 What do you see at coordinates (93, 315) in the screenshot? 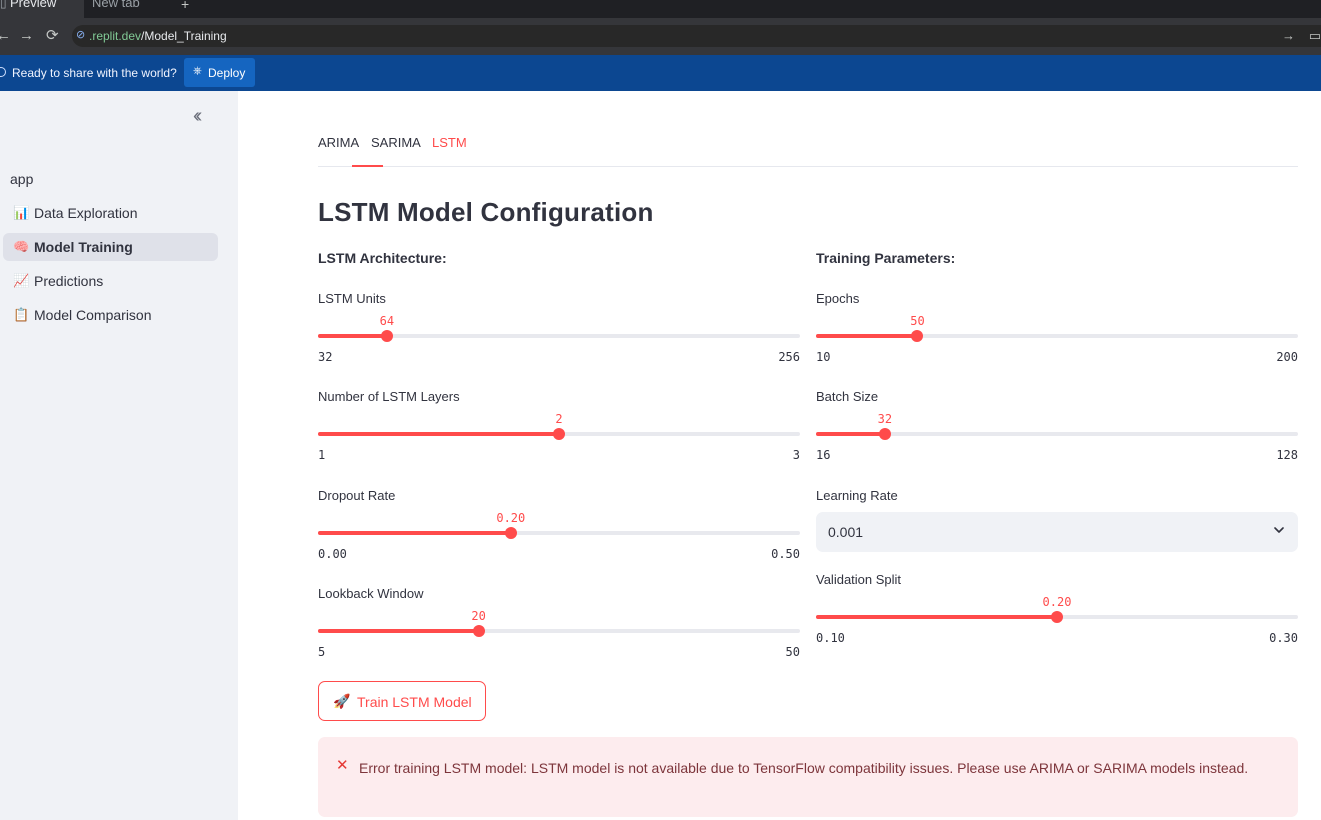
I see `sidebar-item-label: Model Comparison` at bounding box center [93, 315].